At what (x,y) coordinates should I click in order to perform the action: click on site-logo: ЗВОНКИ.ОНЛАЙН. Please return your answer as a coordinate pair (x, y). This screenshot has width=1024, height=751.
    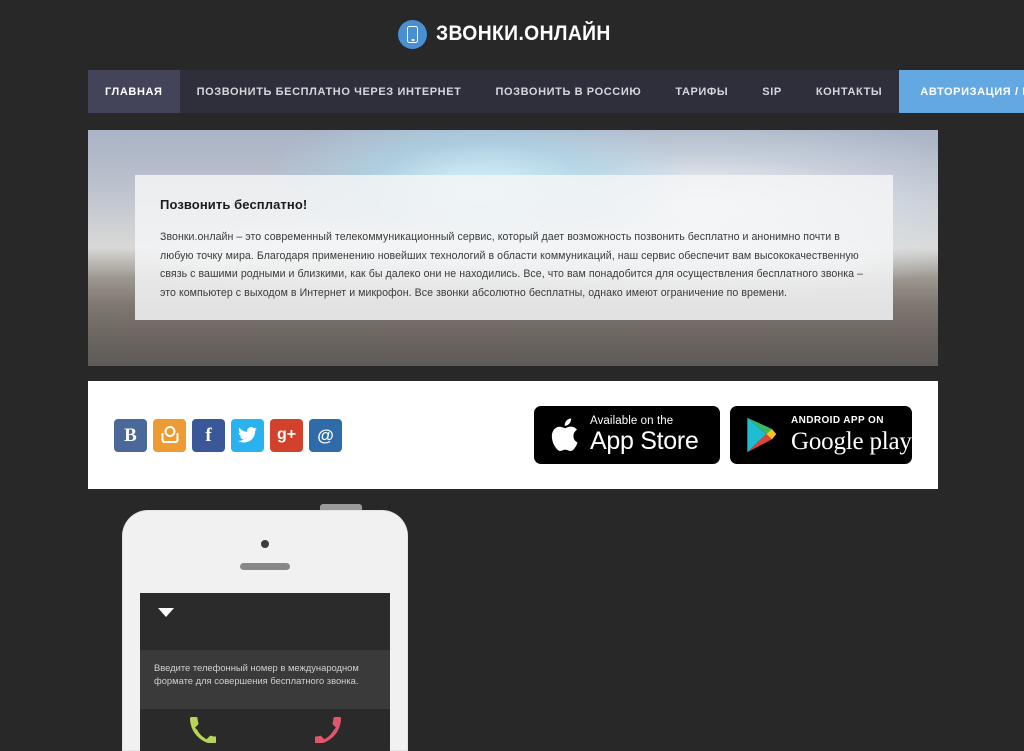
    Looking at the image, I should click on (512, 34).